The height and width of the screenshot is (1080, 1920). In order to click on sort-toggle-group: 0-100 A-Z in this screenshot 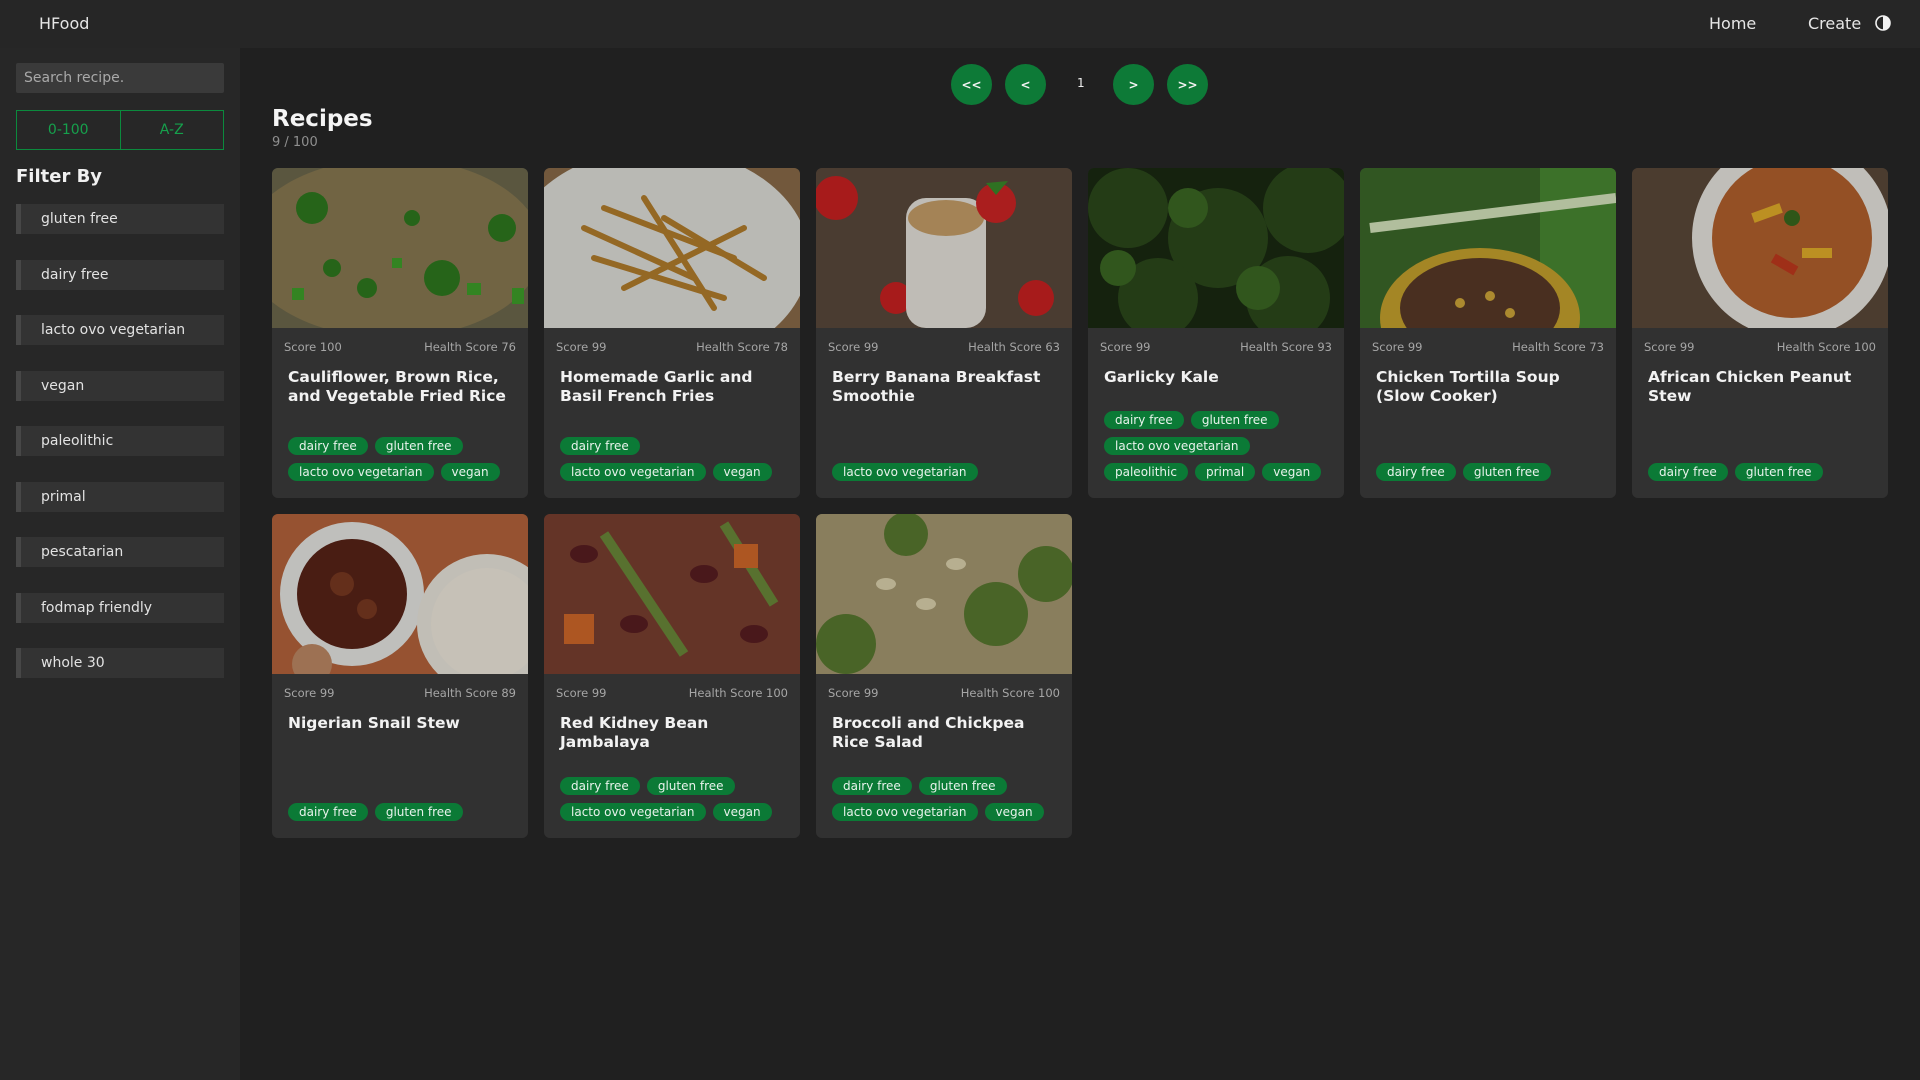, I will do `click(120, 130)`.